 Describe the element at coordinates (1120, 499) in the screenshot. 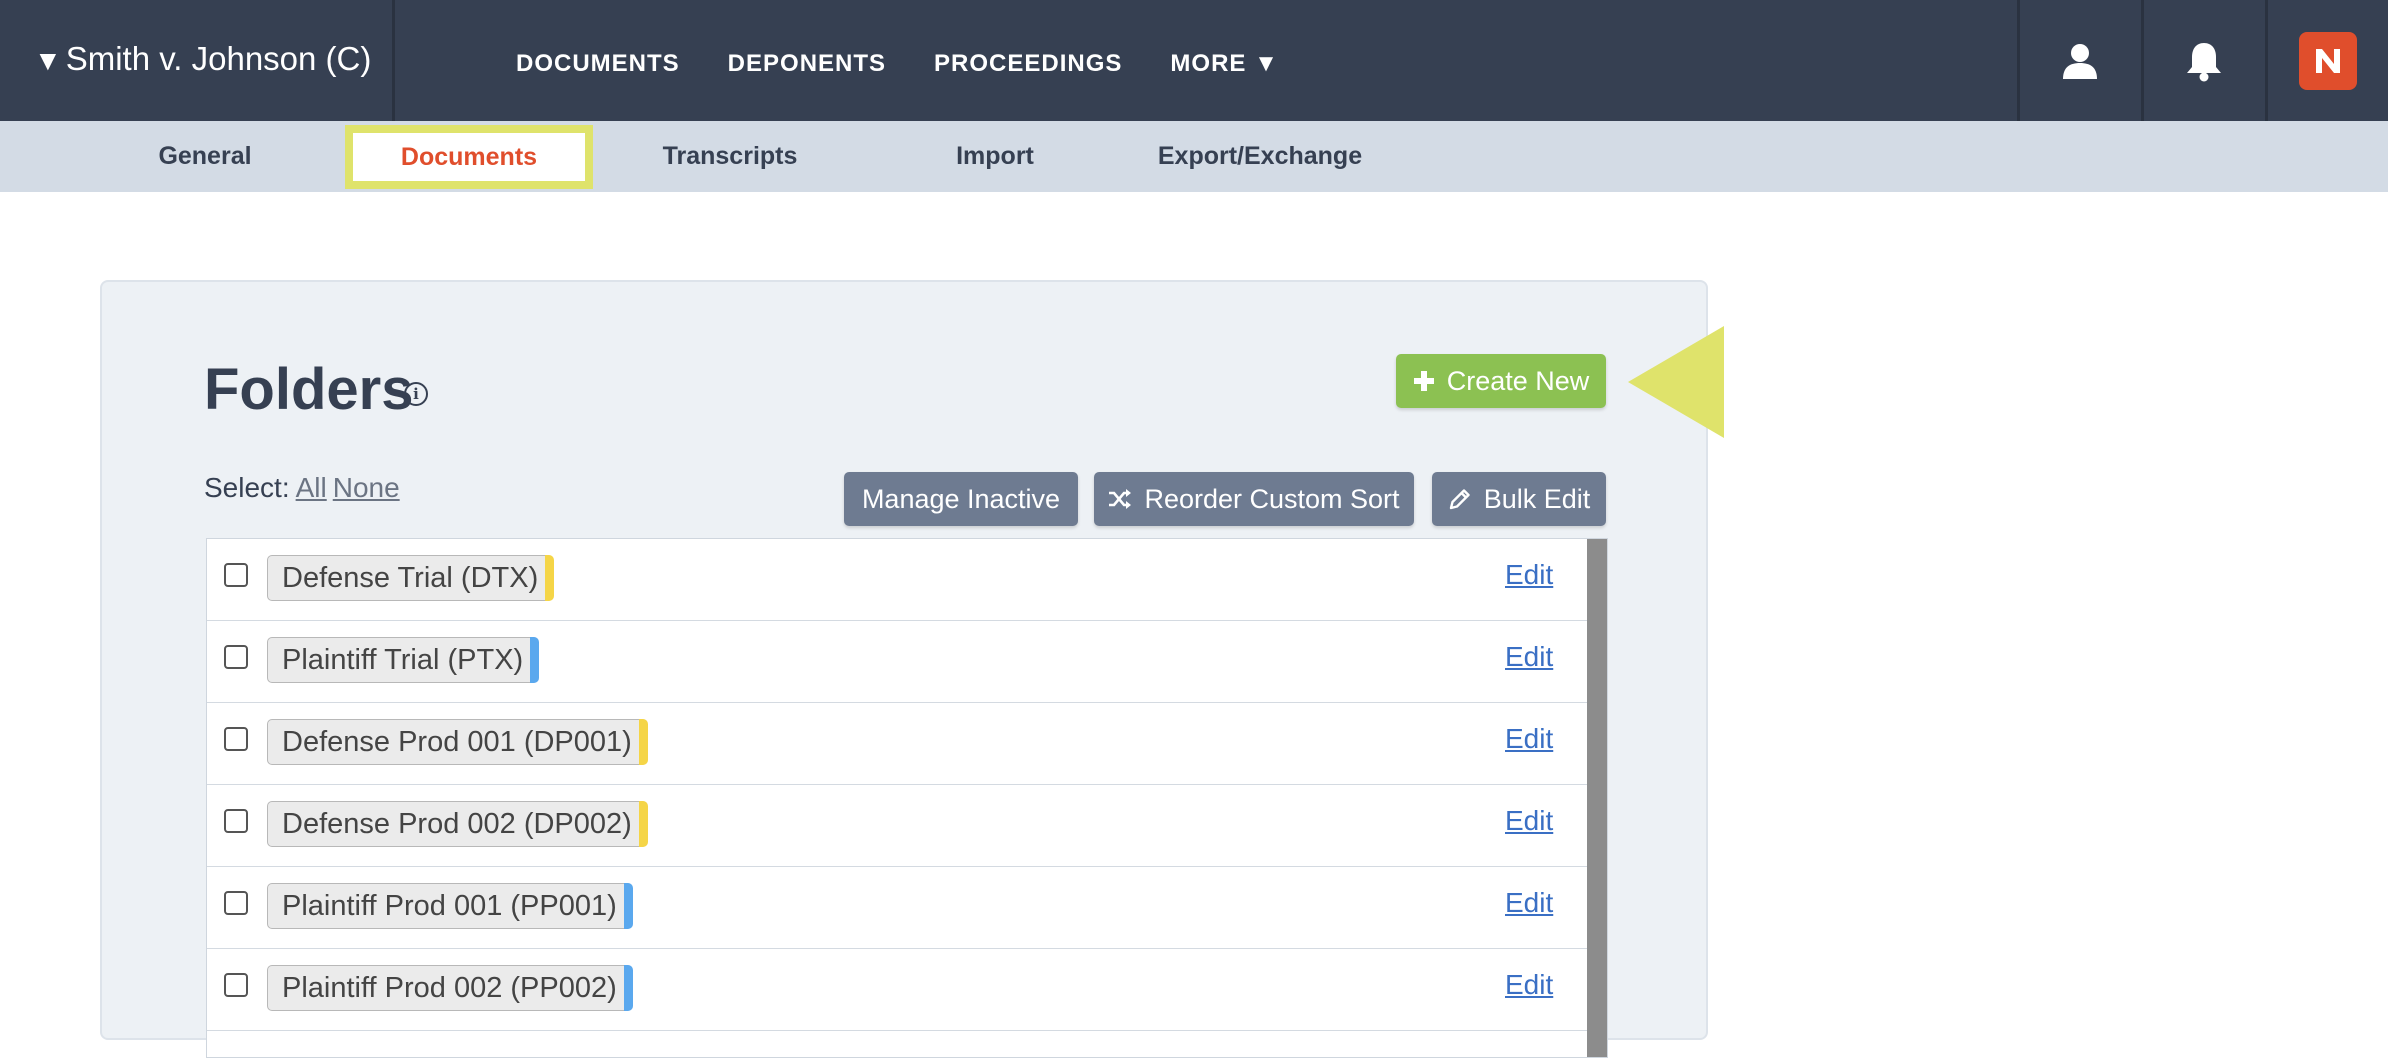

I see `shuffle-icon` at that location.